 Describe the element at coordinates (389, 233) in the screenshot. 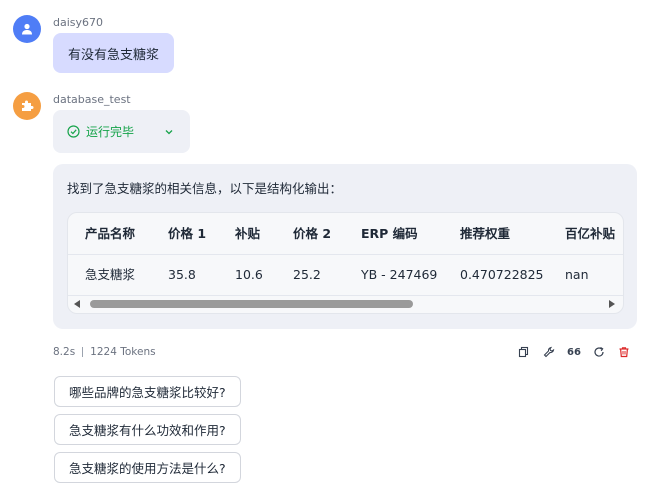

I see `table-header-cell: ERP 编码` at that location.